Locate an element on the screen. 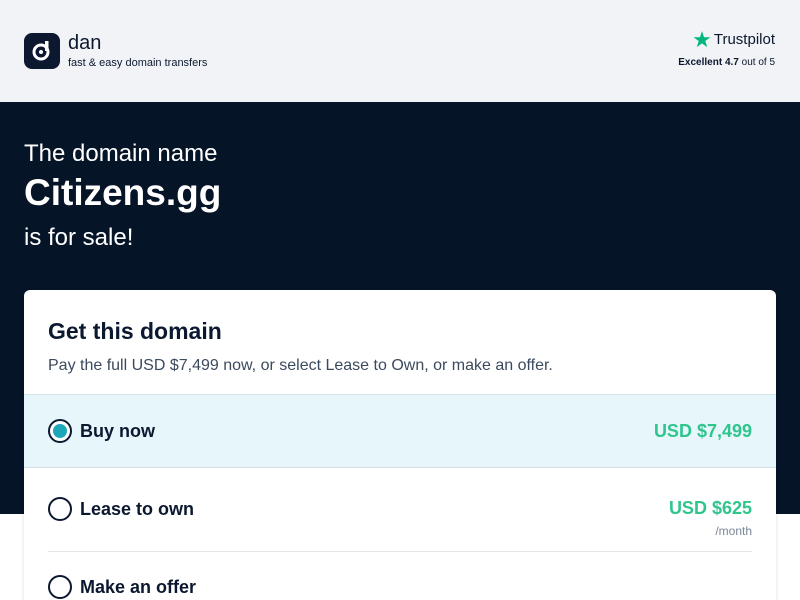 The width and height of the screenshot is (800, 600). option-buy-now: Buy now USD $7,499 is located at coordinates (400, 431).